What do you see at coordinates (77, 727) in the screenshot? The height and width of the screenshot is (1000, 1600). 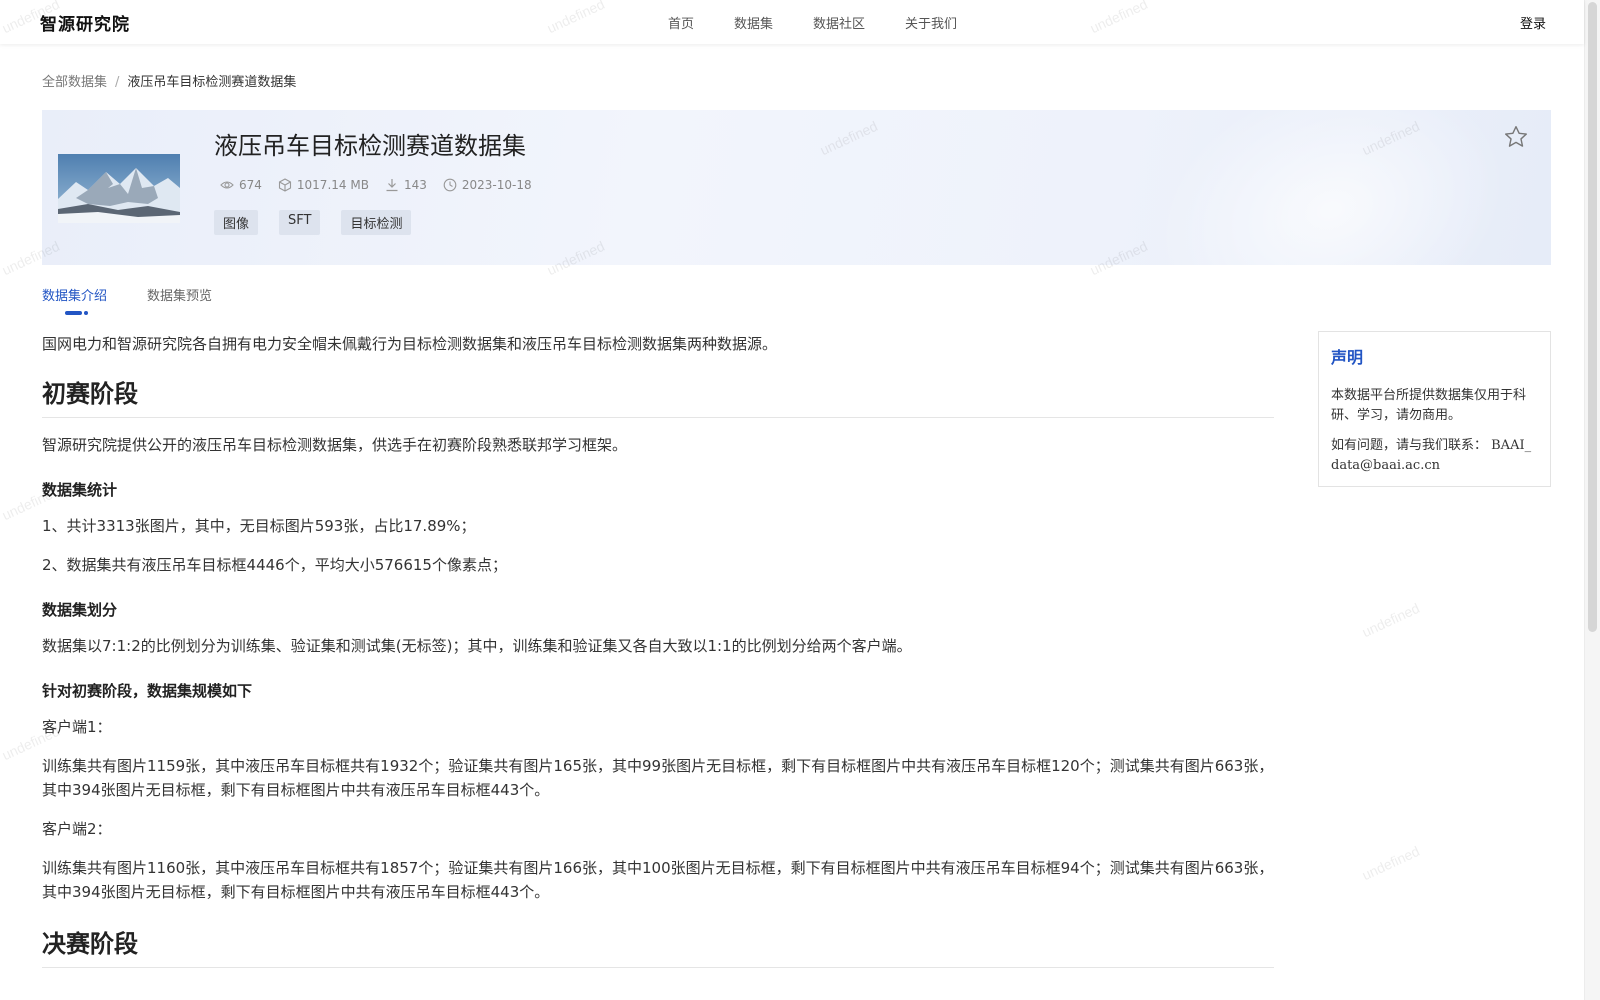 I see `client-1-label: 客户端1：` at bounding box center [77, 727].